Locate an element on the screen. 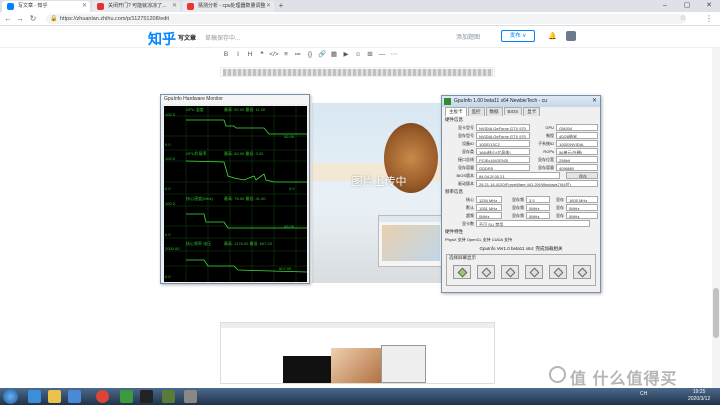 The height and width of the screenshot is (405, 720). italic-button: I is located at coordinates (238, 54).